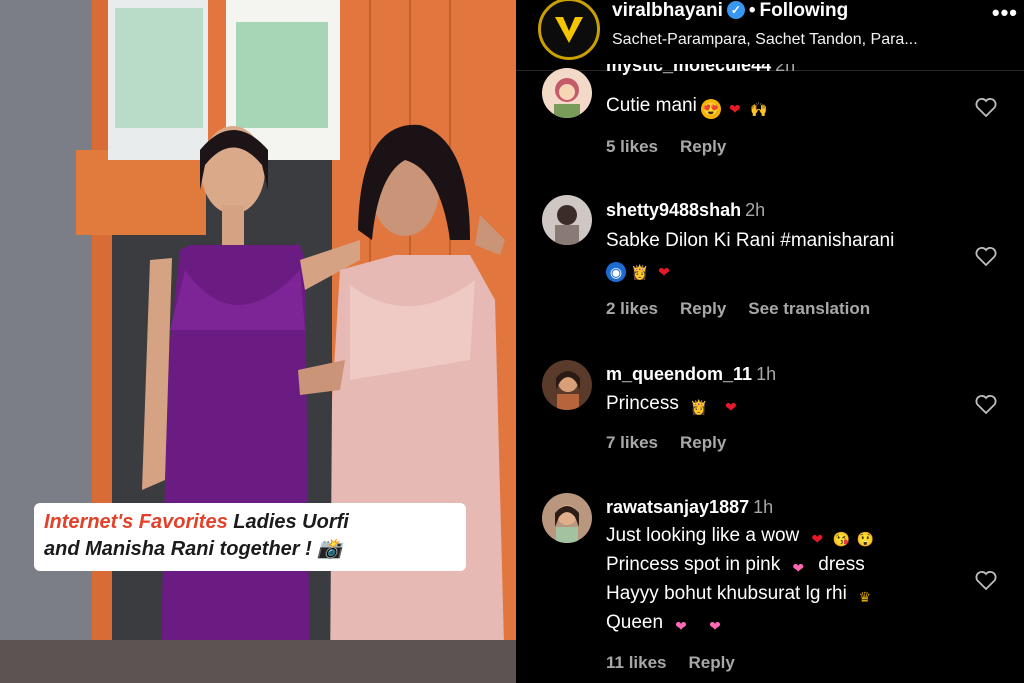 Image resolution: width=1024 pixels, height=683 pixels. I want to click on caption-line-2-text: and Manisha Rani together !, so click(178, 549).